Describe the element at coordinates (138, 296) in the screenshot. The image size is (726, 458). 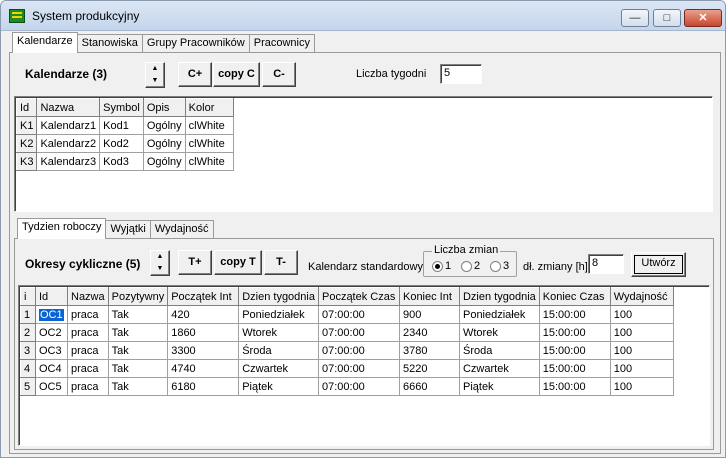
I see `column-header: Pozytywny` at that location.